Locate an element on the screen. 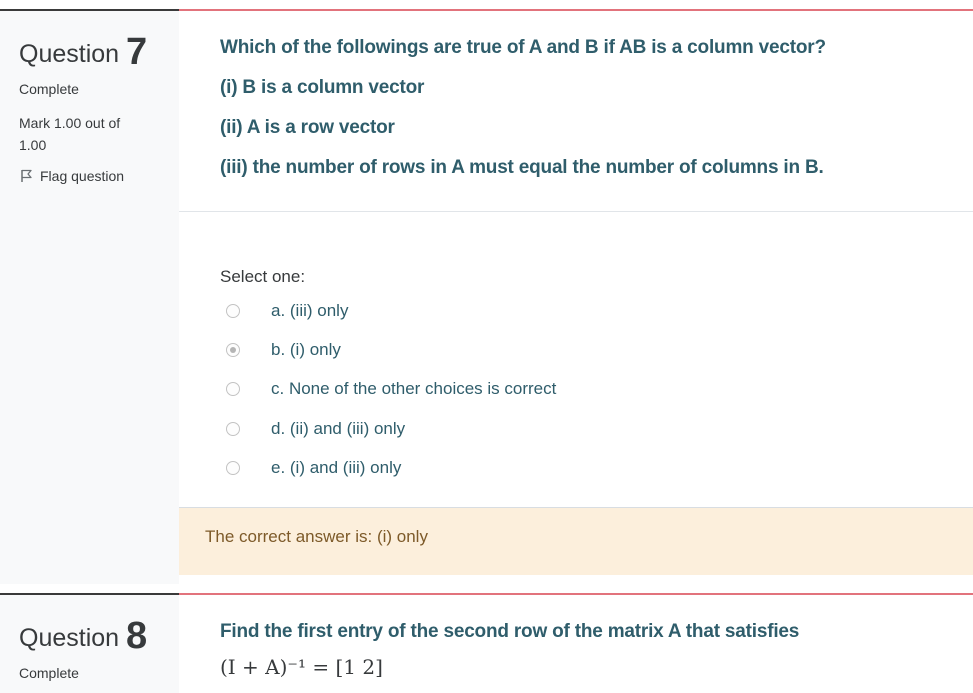  question-divider is located at coordinates (576, 211).